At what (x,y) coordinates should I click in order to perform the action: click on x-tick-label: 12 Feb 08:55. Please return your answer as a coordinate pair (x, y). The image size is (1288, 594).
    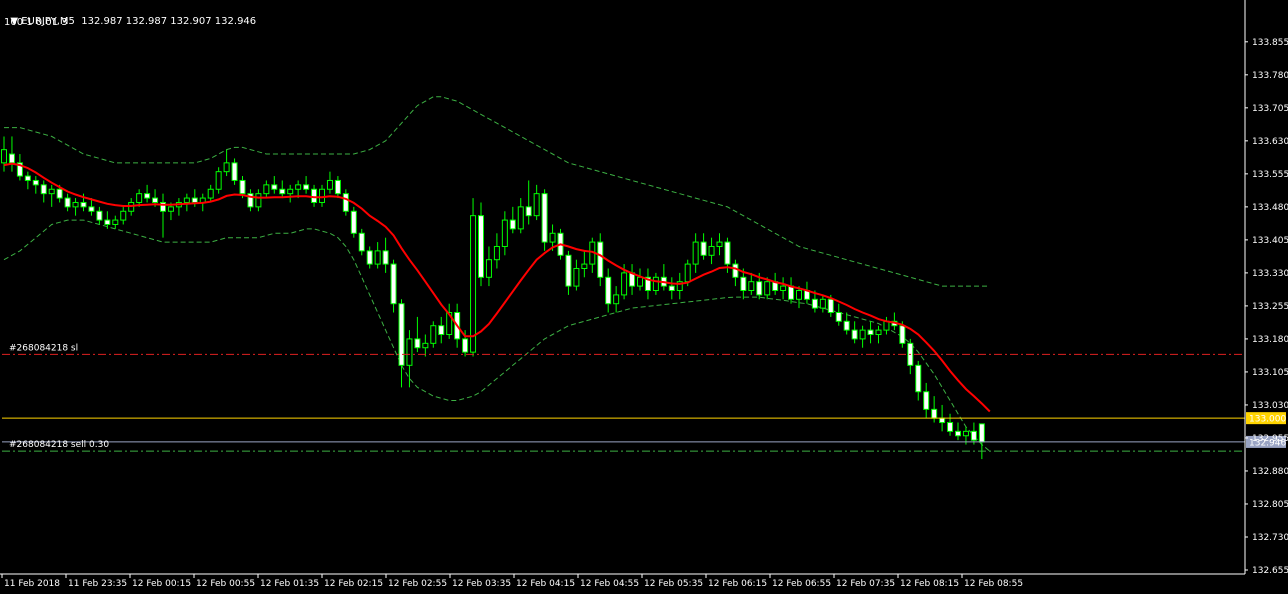
    Looking at the image, I should click on (993, 584).